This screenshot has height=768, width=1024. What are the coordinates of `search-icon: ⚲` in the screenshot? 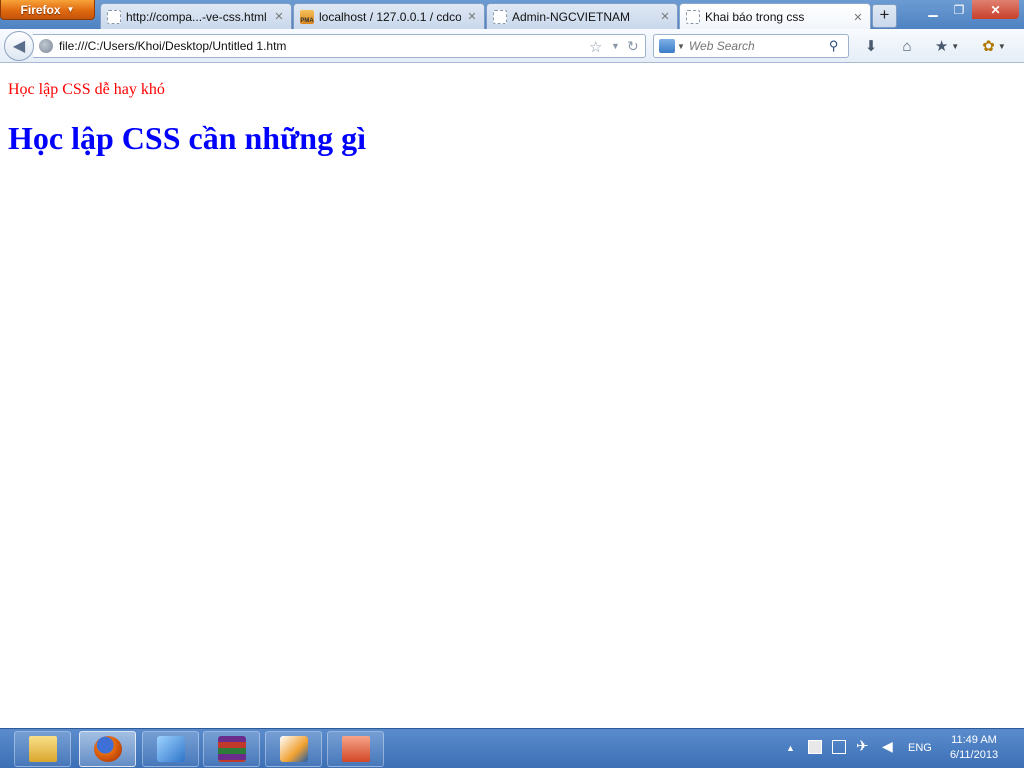 It's located at (834, 46).